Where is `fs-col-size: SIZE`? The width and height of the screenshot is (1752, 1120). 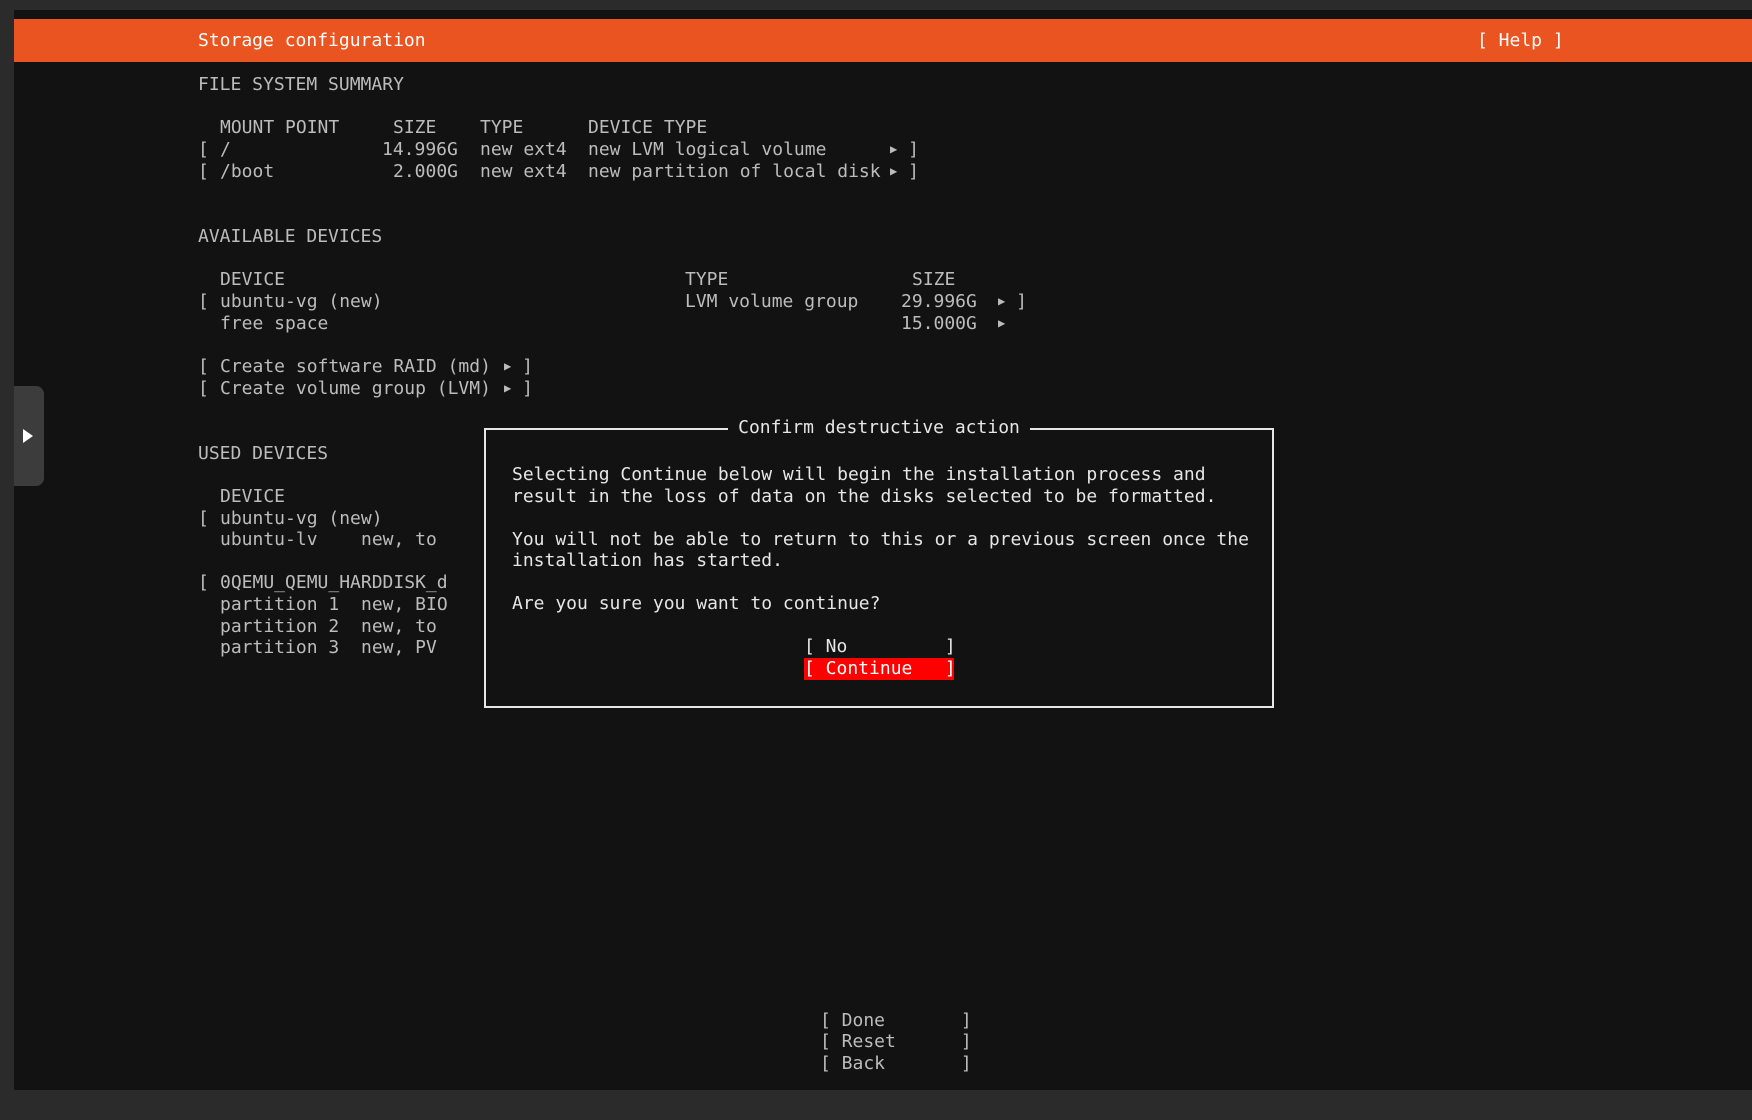
fs-col-size: SIZE is located at coordinates (415, 127).